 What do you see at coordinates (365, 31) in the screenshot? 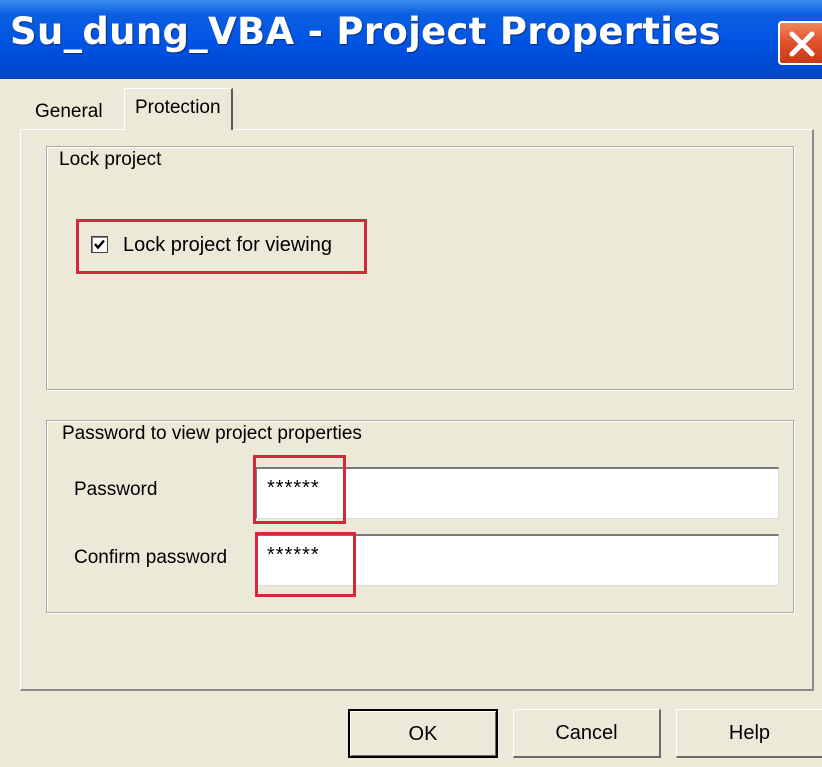
I see `window-title: Su_dung_VBA - Project Properties` at bounding box center [365, 31].